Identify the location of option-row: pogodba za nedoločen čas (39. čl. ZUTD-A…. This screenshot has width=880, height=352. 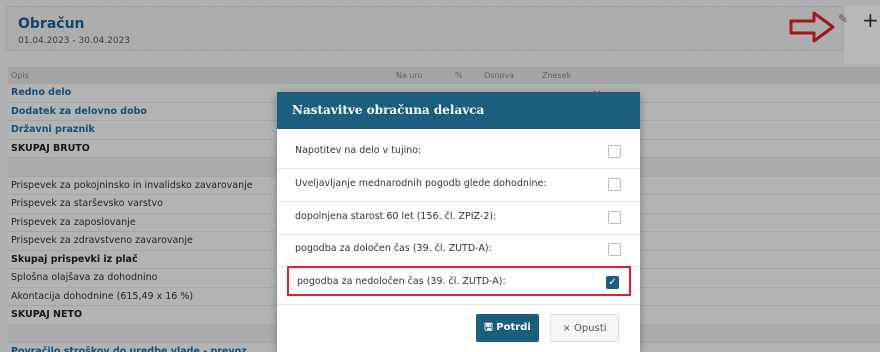
(459, 281).